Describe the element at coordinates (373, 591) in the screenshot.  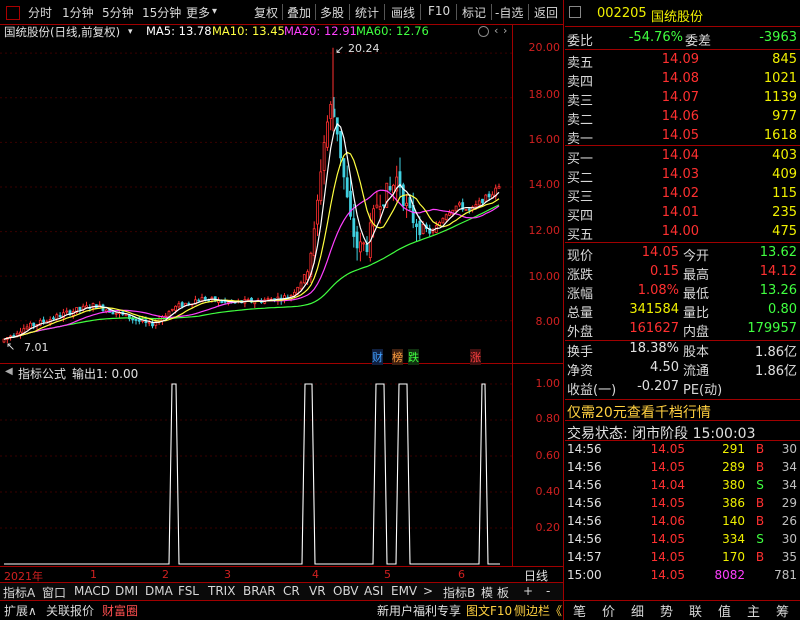
I see `tab-asi: ASI` at that location.